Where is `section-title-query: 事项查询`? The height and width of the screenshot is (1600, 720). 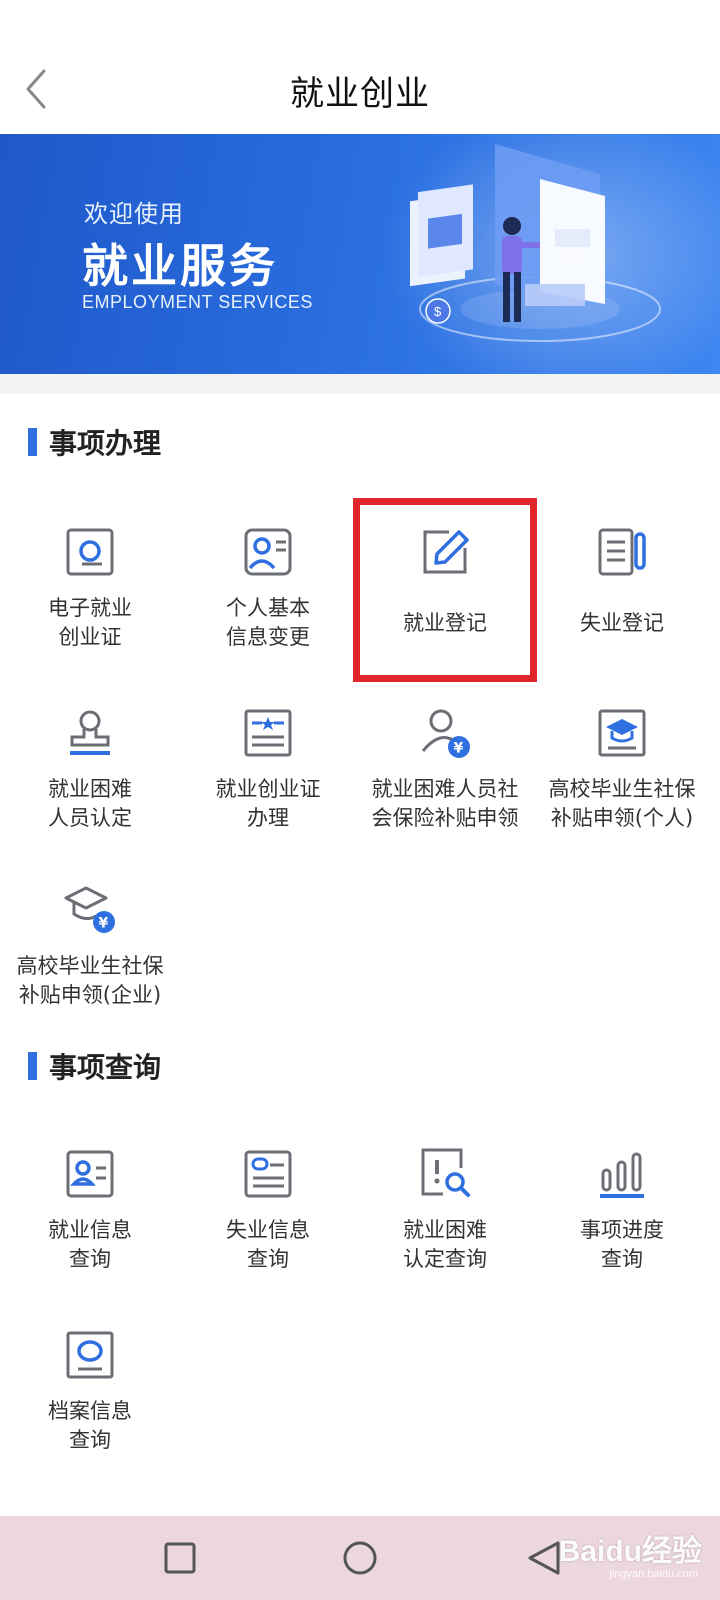 section-title-query: 事项查询 is located at coordinates (94, 1066).